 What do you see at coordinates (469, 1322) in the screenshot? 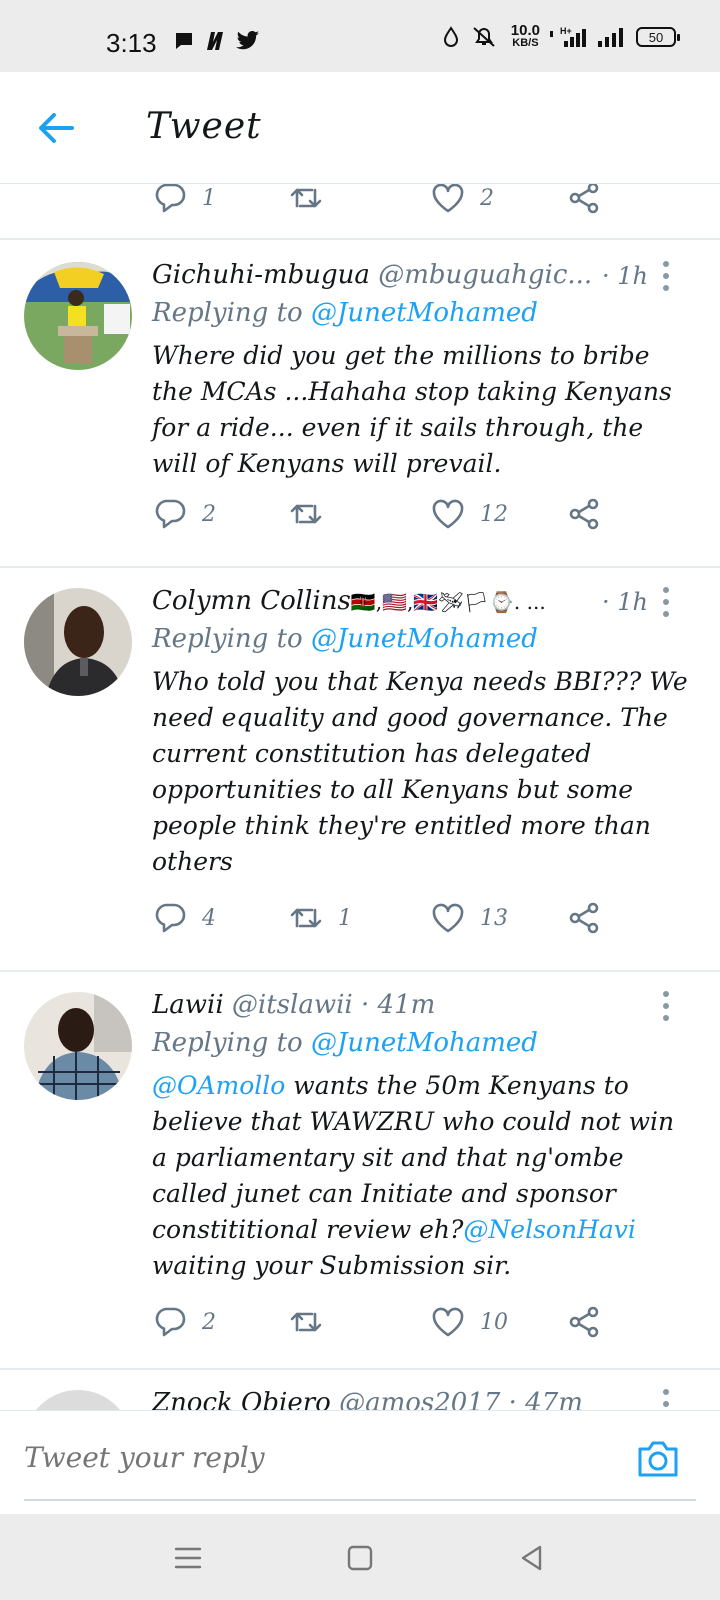
I see `like-button: 10` at bounding box center [469, 1322].